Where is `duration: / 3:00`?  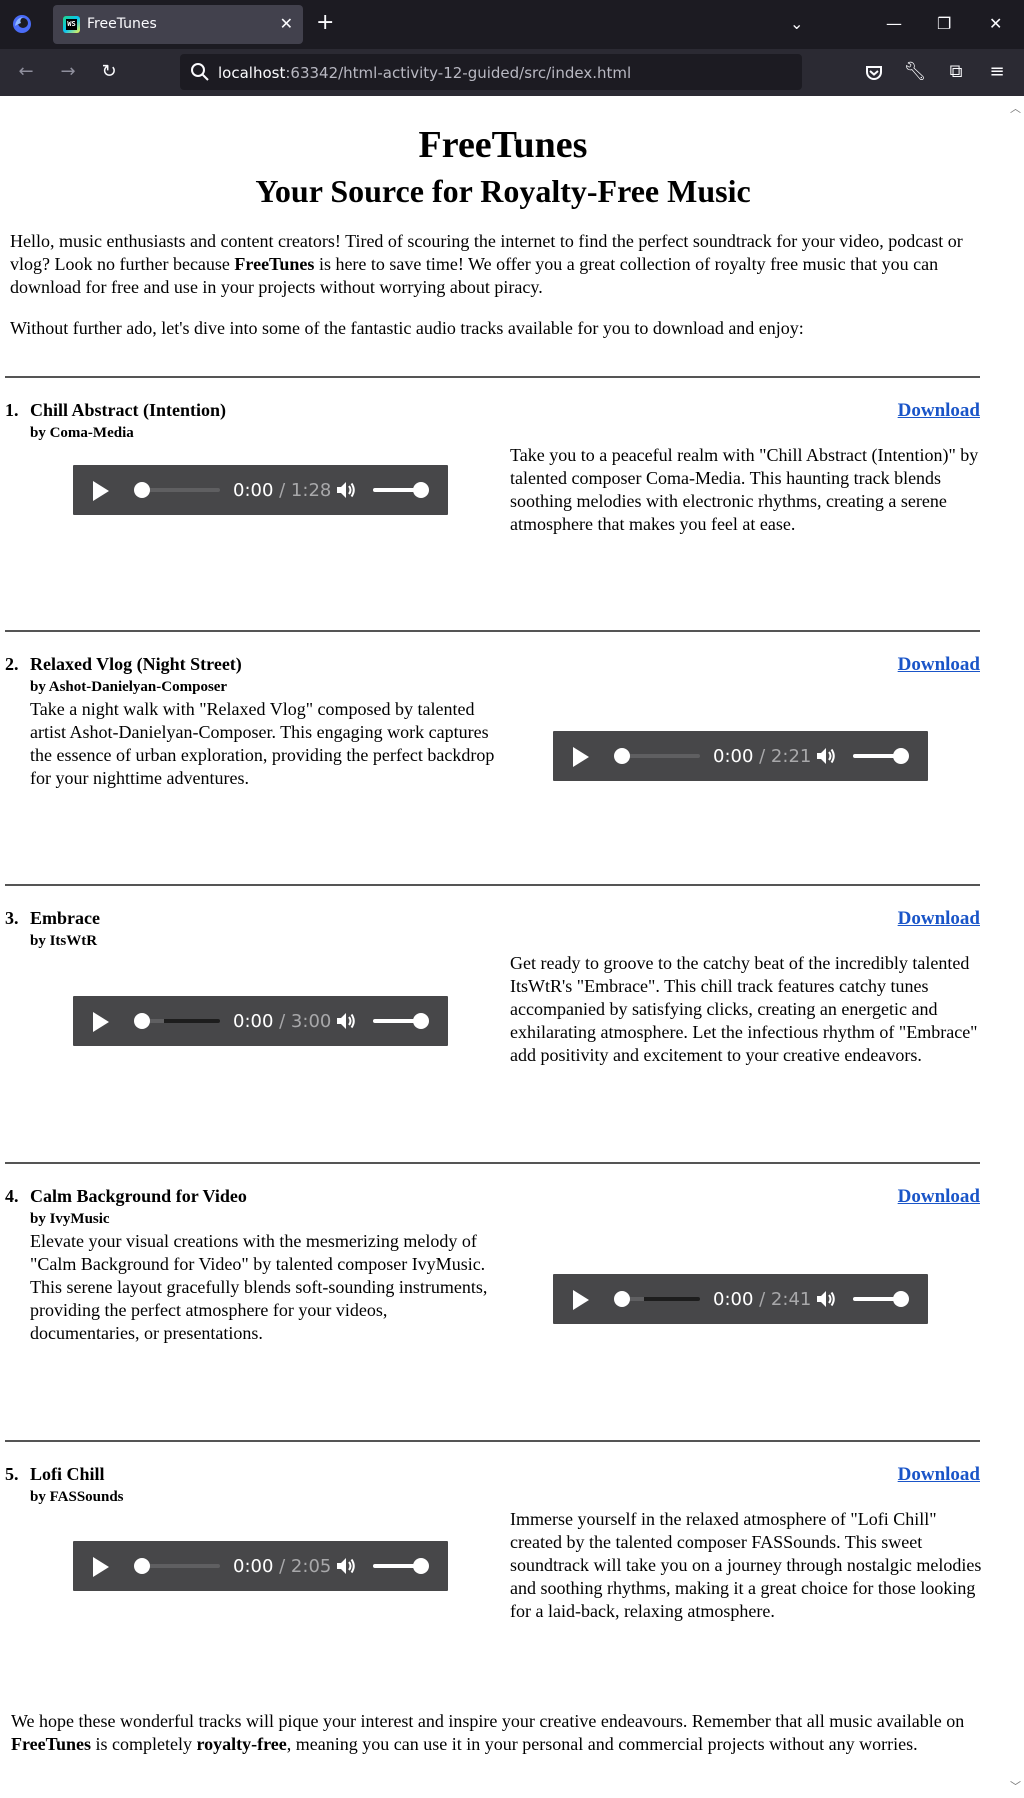 duration: / 3:00 is located at coordinates (302, 1021).